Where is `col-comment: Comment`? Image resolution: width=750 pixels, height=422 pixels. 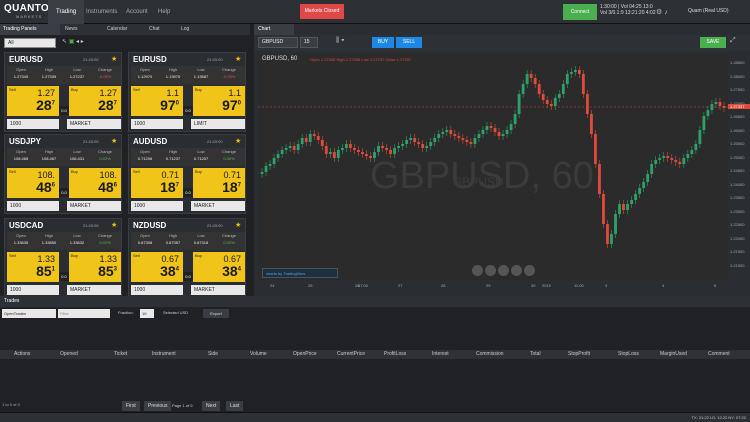
col-comment: Comment is located at coordinates (719, 354).